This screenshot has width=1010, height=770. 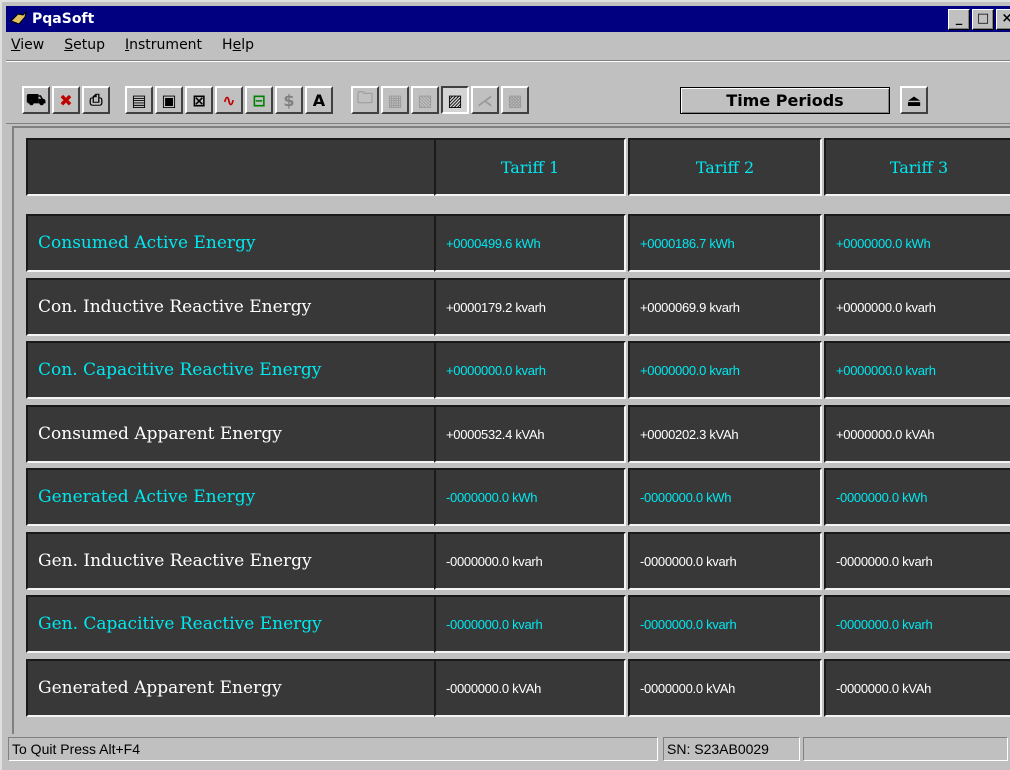 What do you see at coordinates (530, 497) in the screenshot?
I see `value-cell-tariff-1: -0000000.0 kWh` at bounding box center [530, 497].